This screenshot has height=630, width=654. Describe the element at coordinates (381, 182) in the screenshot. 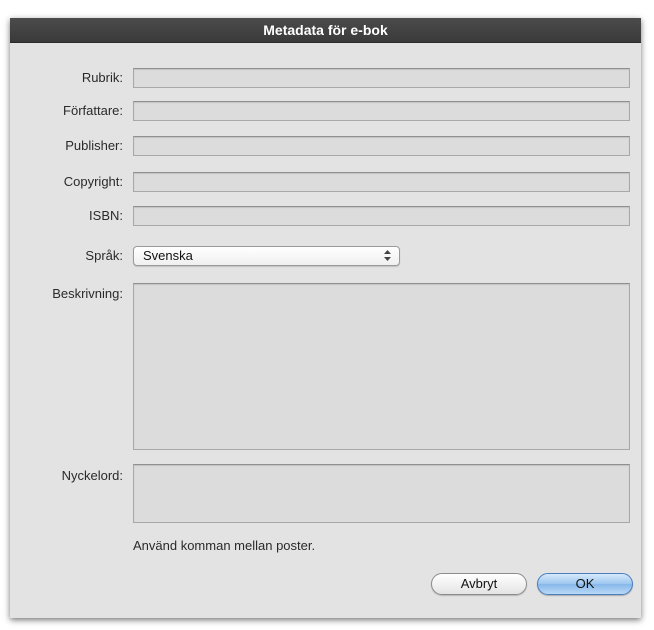

I see `copyright-input` at that location.